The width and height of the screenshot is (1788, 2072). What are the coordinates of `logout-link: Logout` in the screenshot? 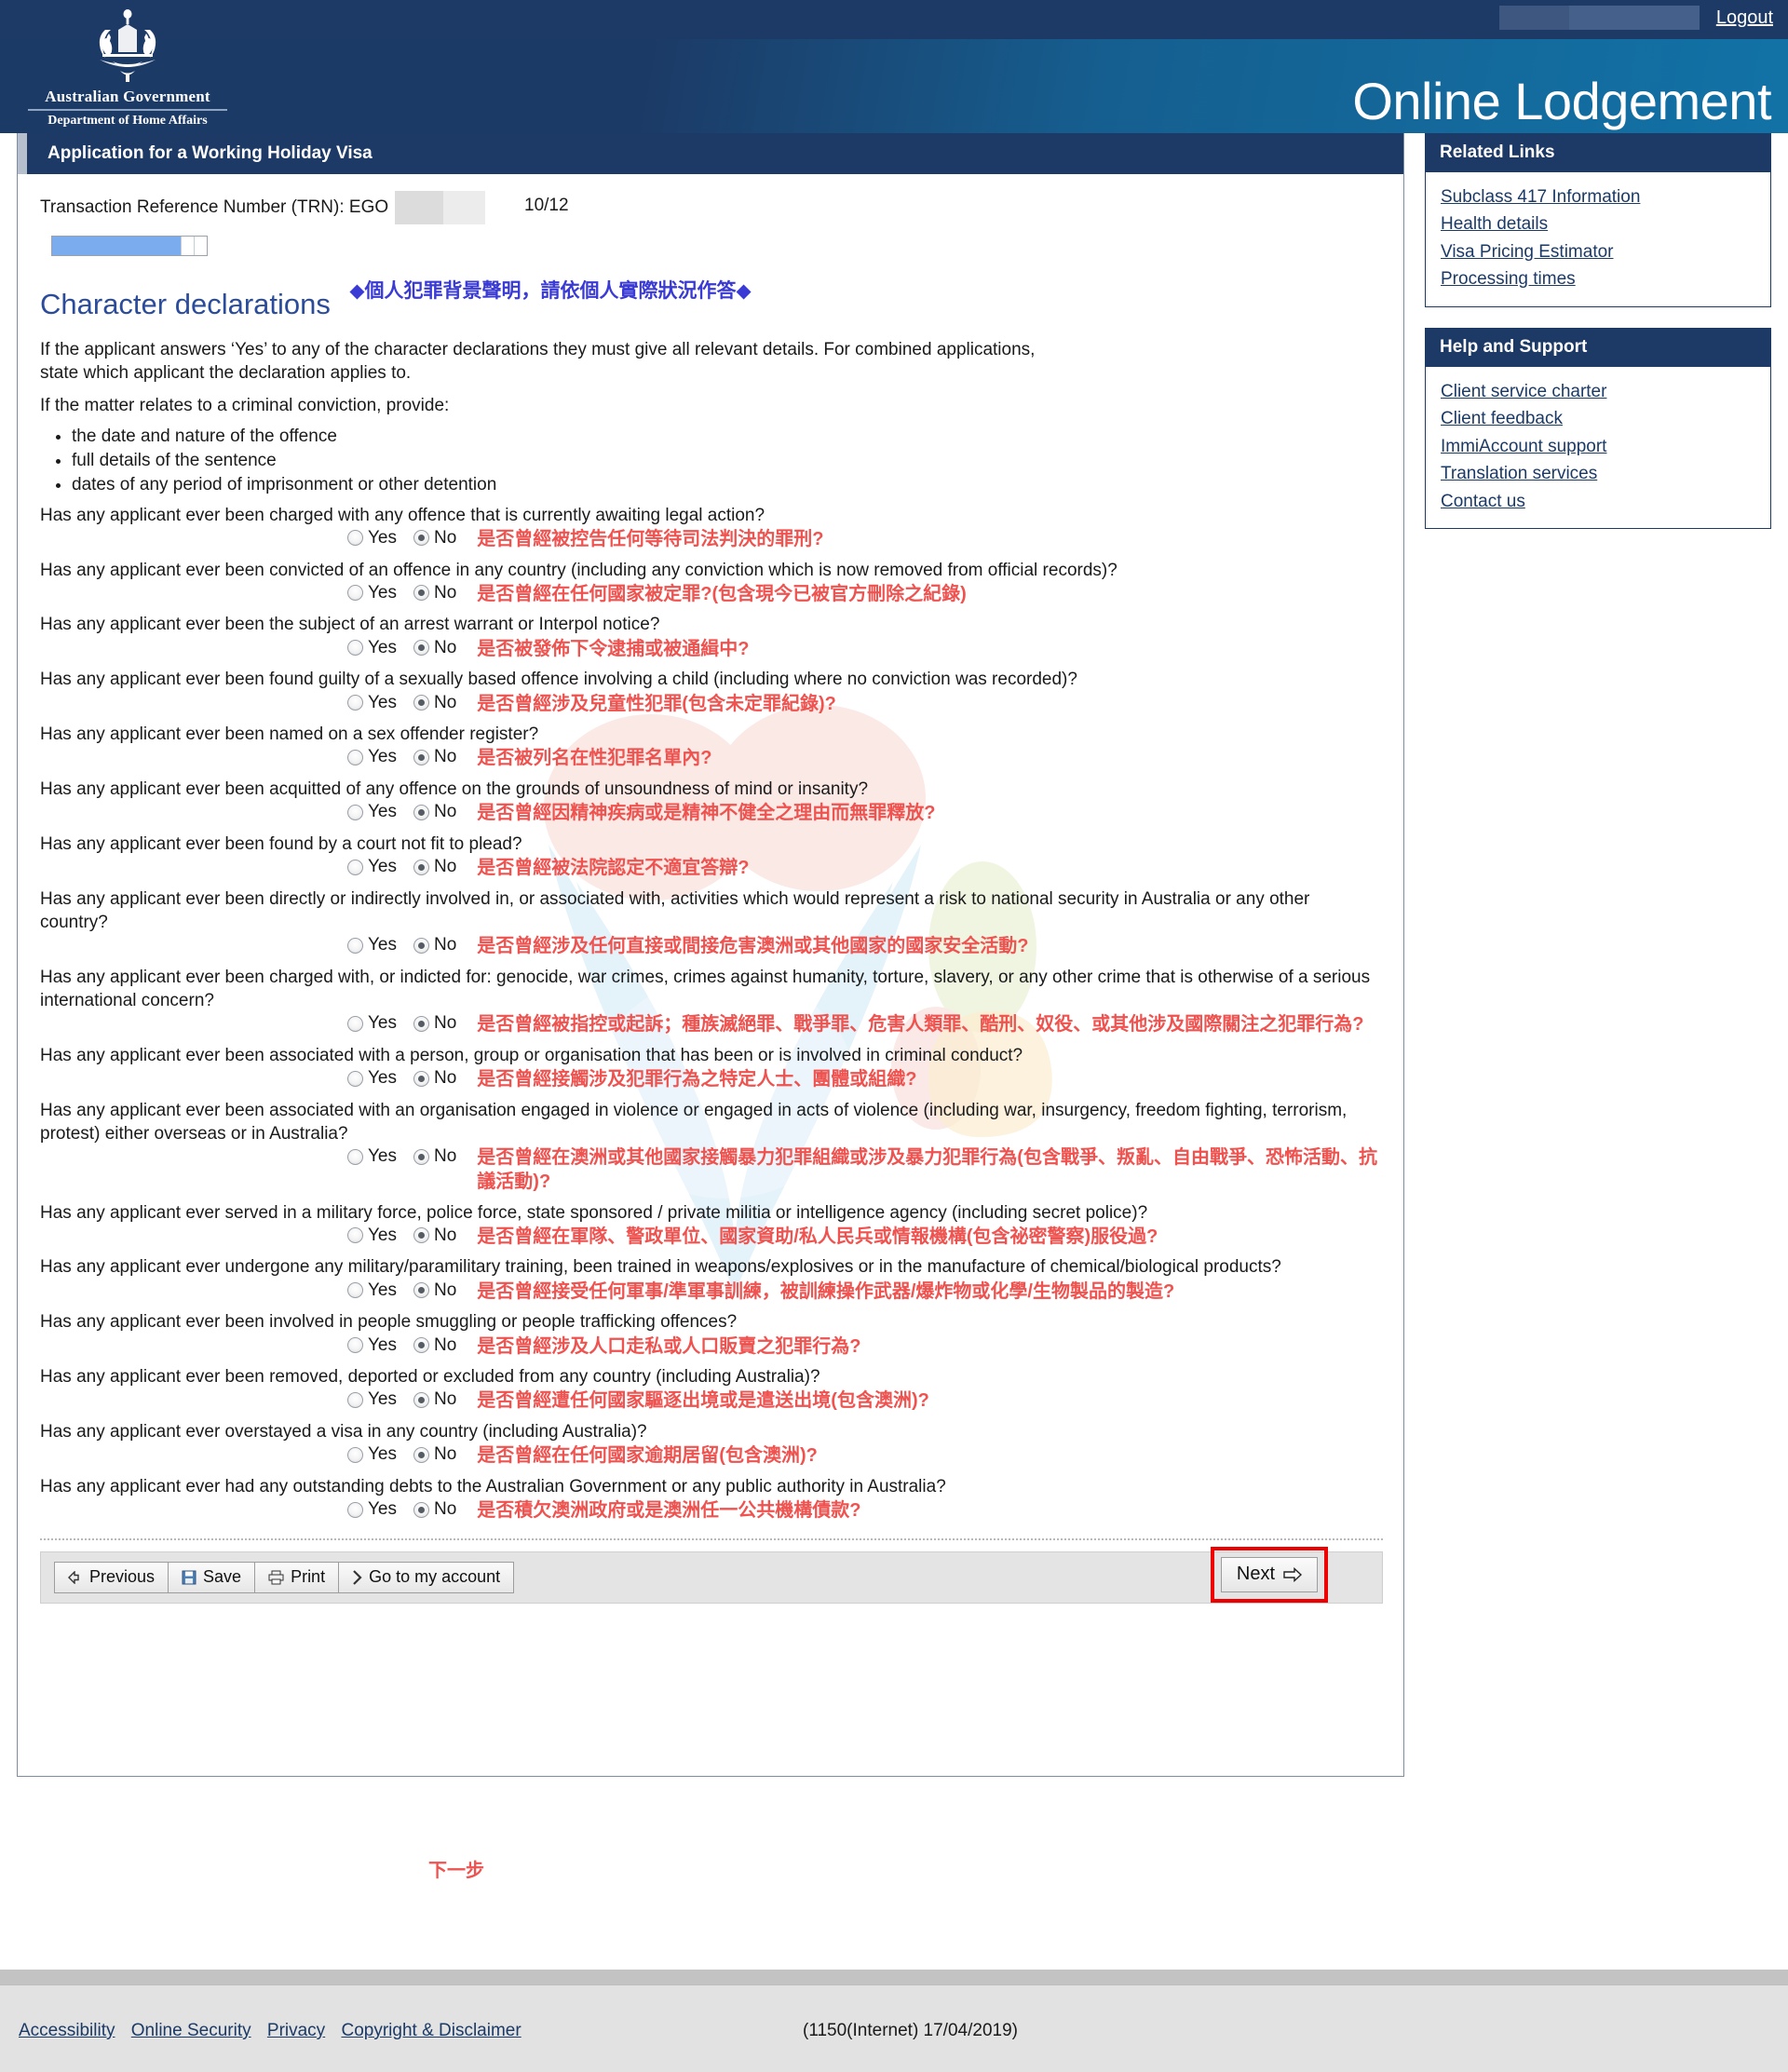 It's located at (1744, 18).